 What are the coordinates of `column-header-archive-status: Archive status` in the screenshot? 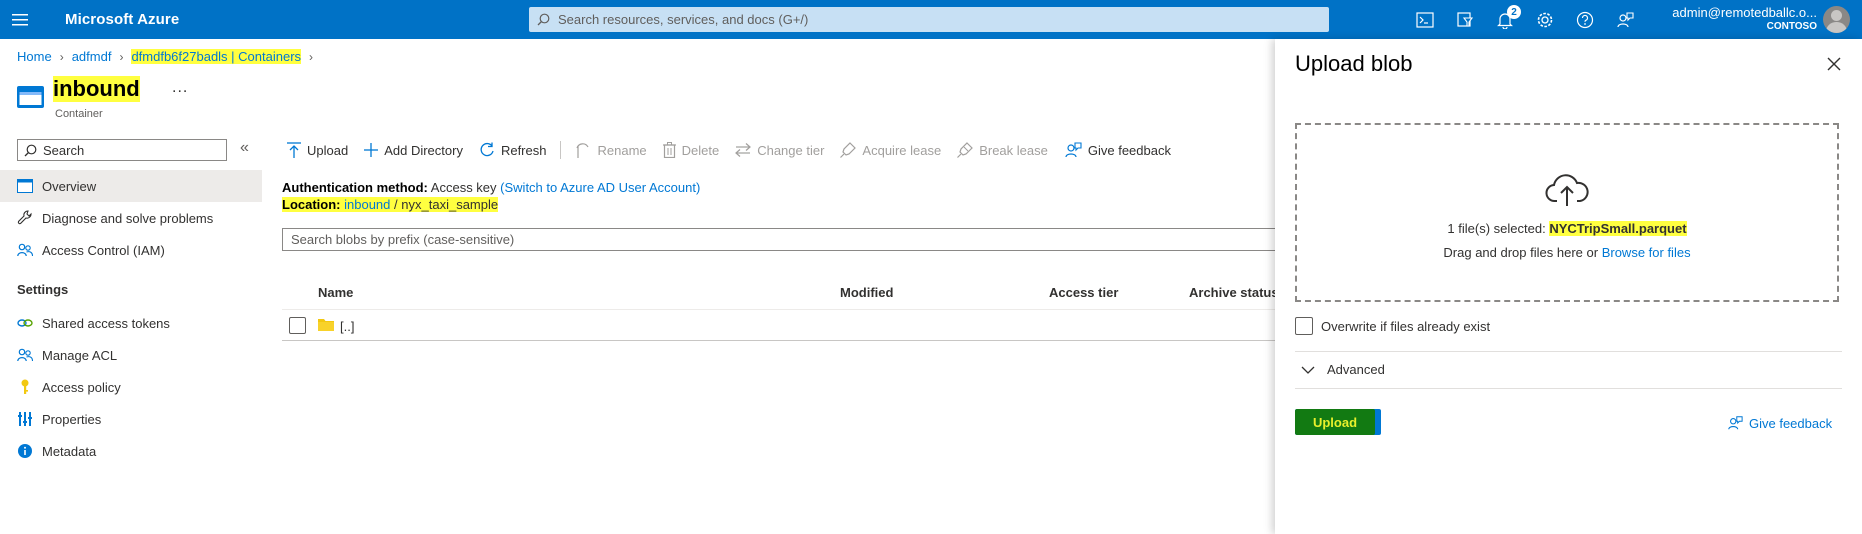 It's located at (1234, 292).